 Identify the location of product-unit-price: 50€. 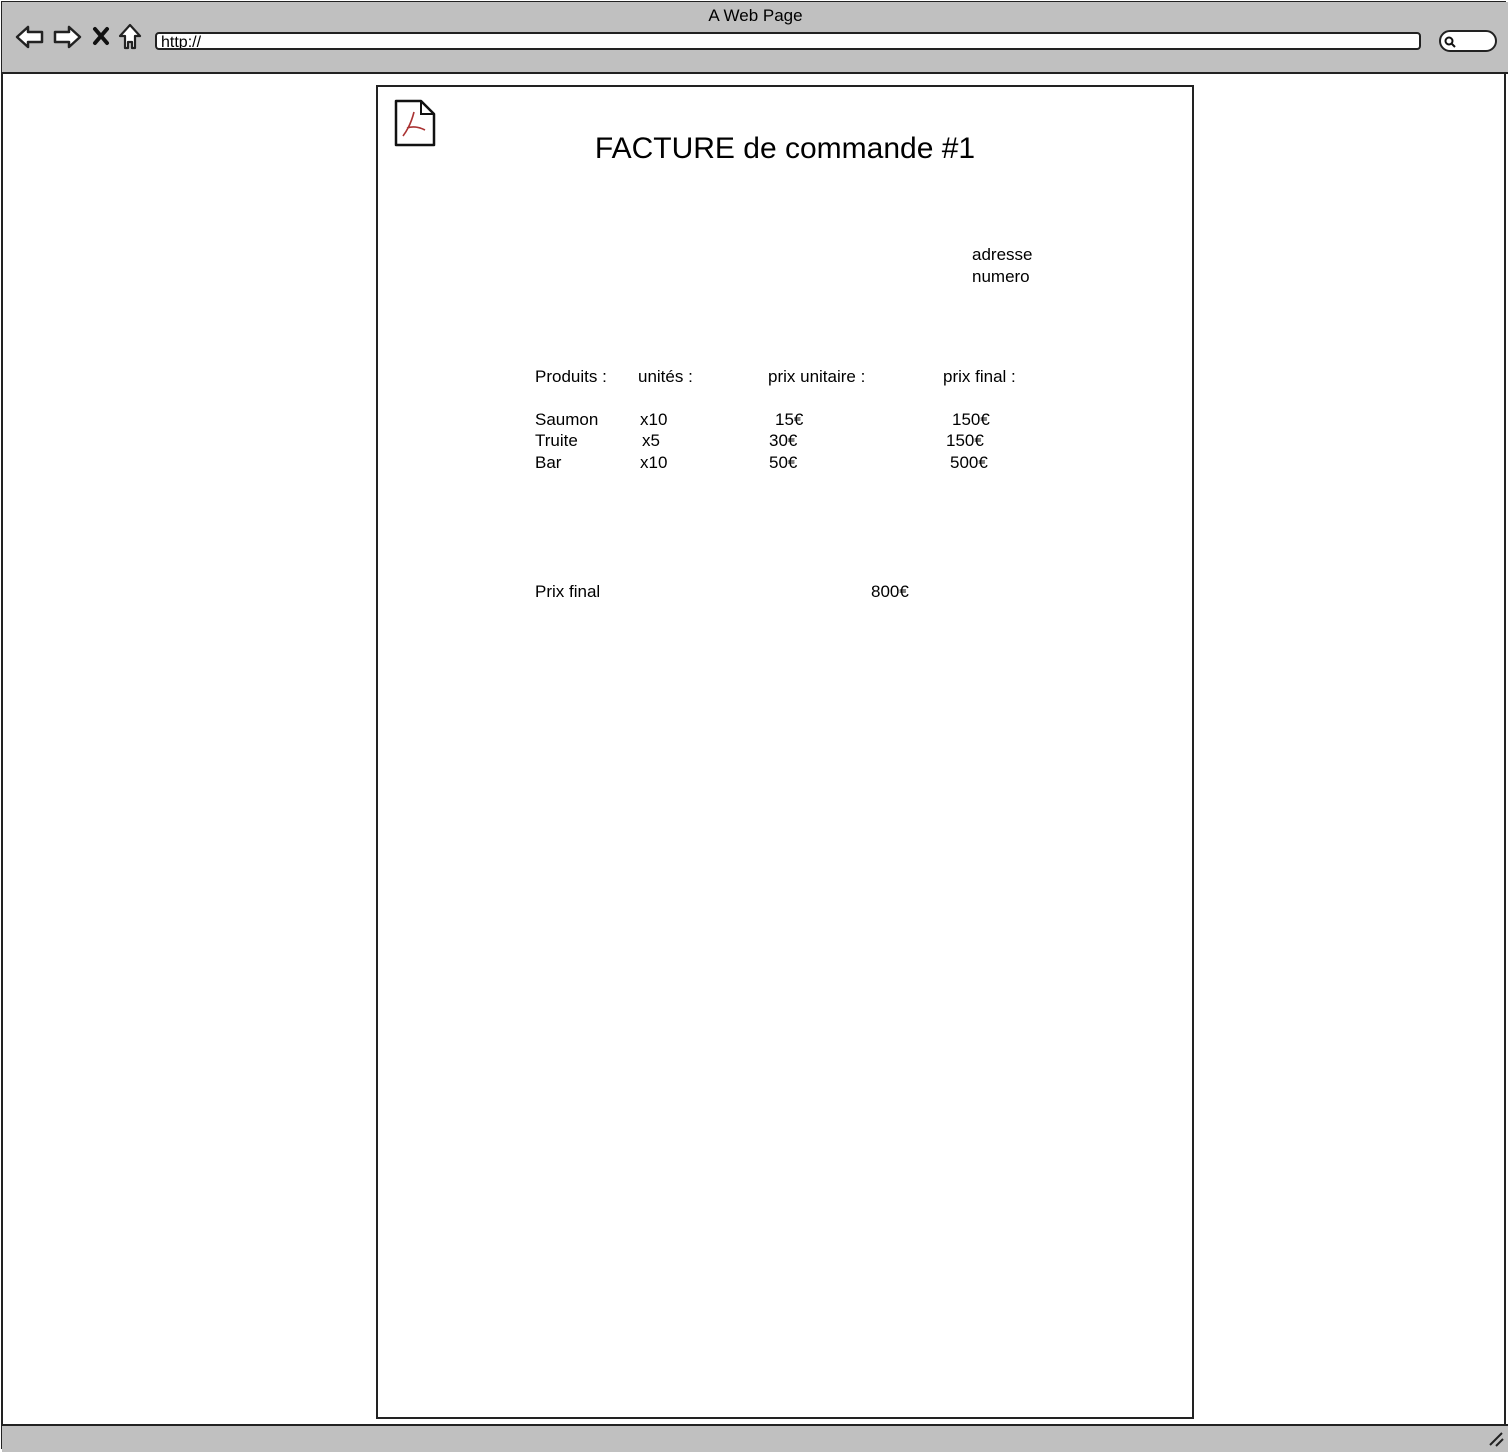
(783, 462).